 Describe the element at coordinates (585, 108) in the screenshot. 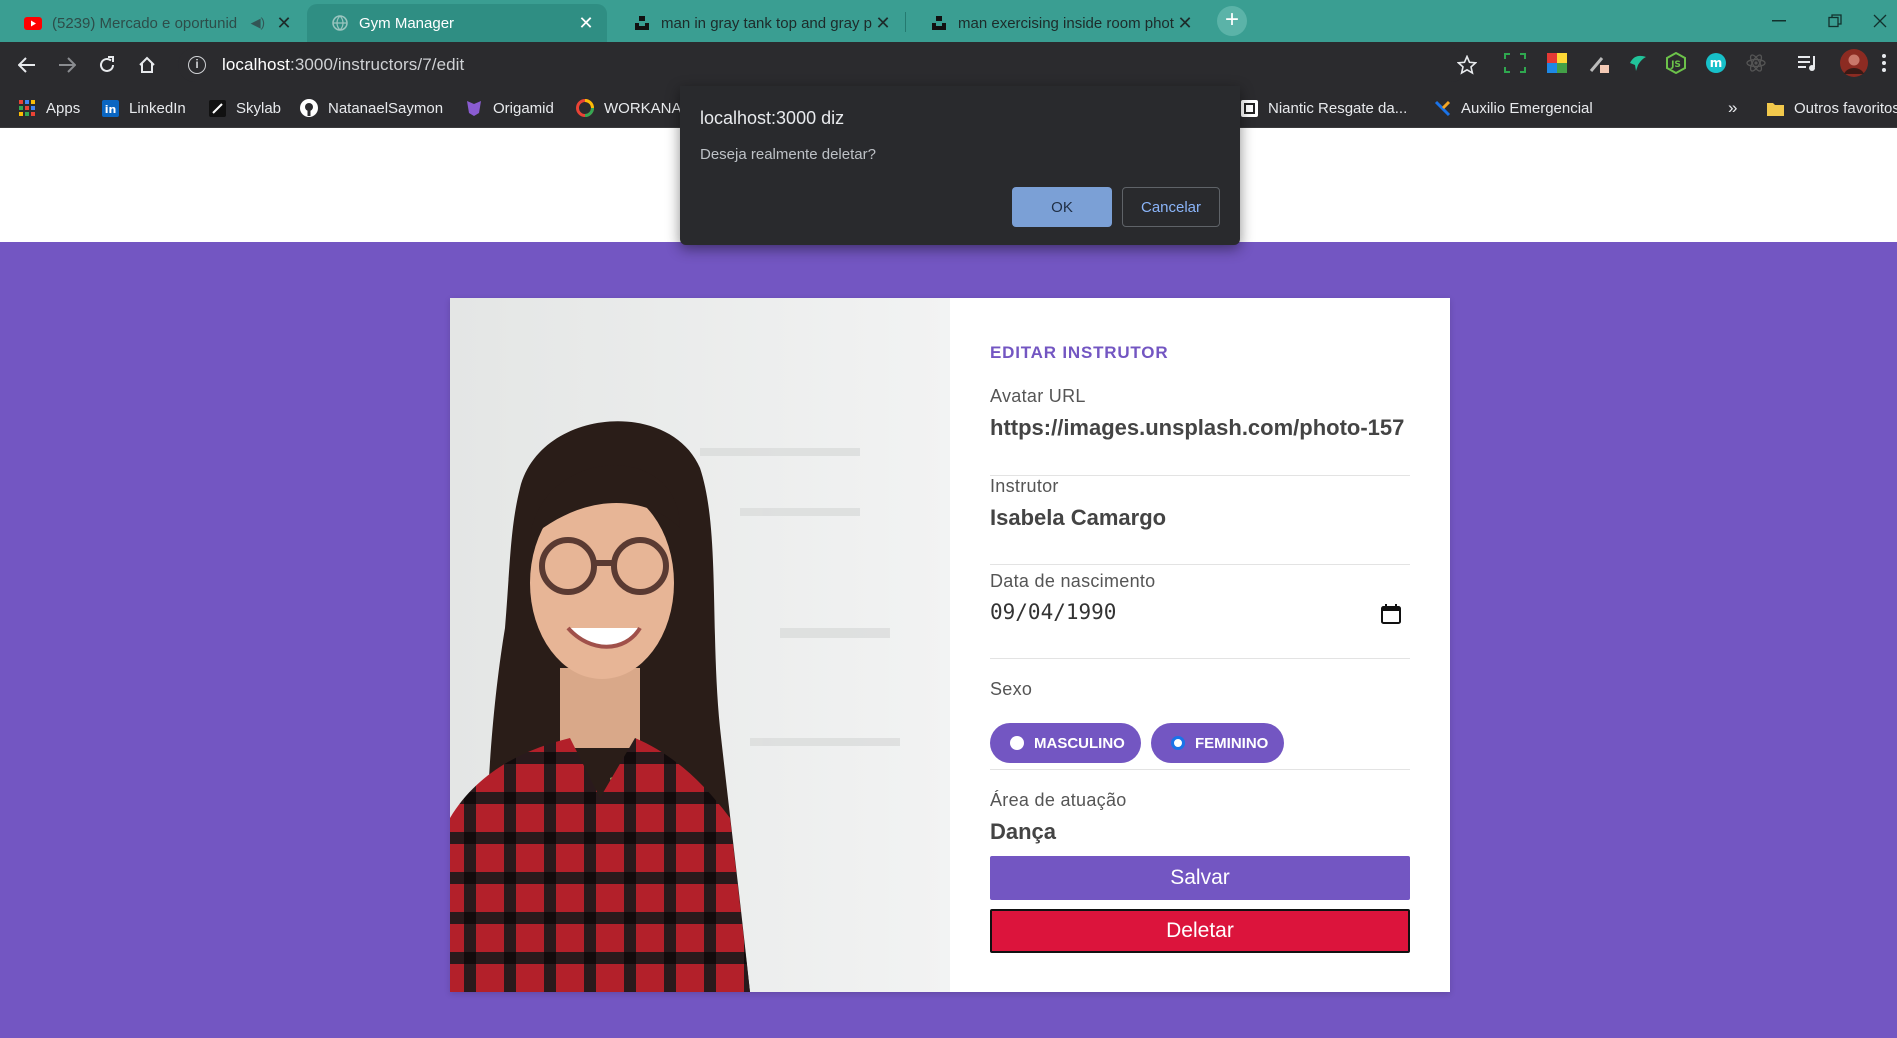

I see `workana-icon` at that location.